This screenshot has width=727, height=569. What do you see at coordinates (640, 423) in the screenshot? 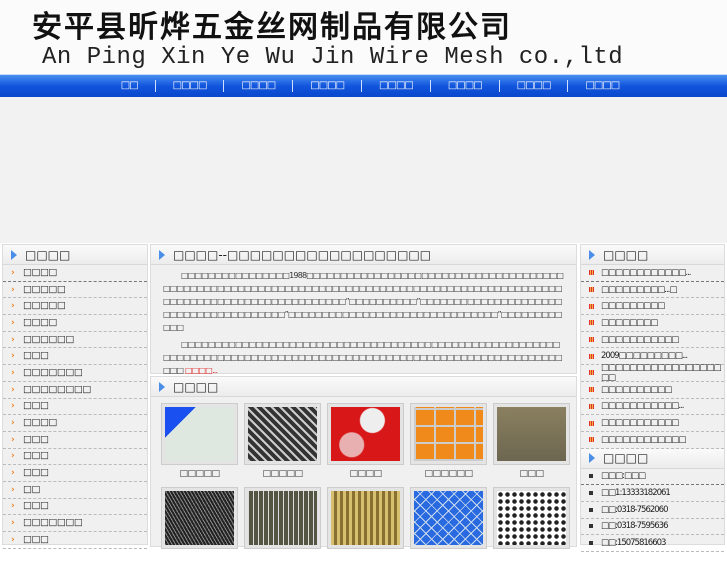
I see `news-item-label: □□□□□□□□□□□` at bounding box center [640, 423].